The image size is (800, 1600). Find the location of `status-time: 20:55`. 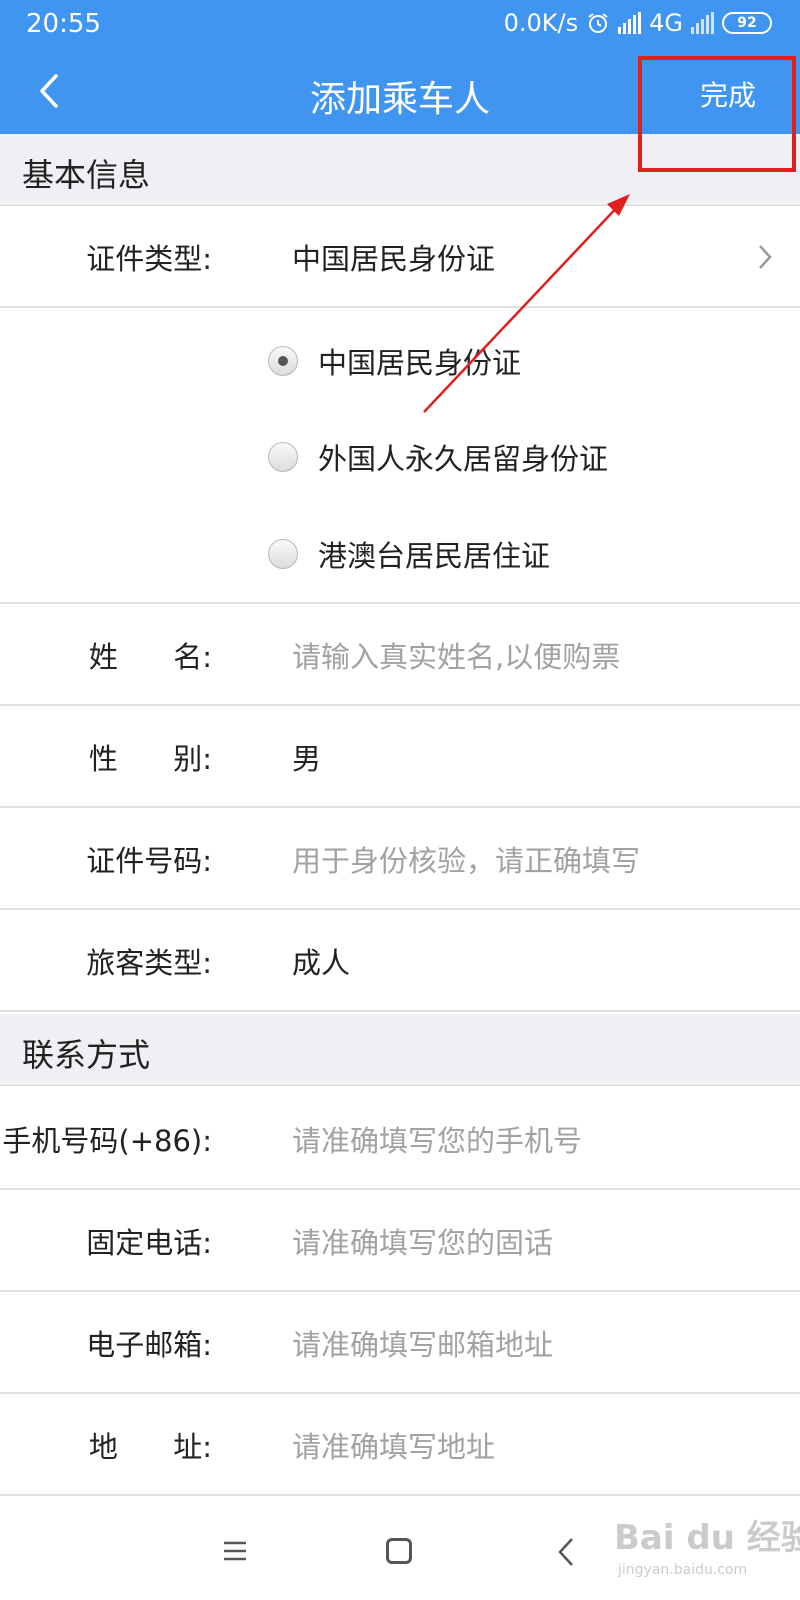

status-time: 20:55 is located at coordinates (63, 24).